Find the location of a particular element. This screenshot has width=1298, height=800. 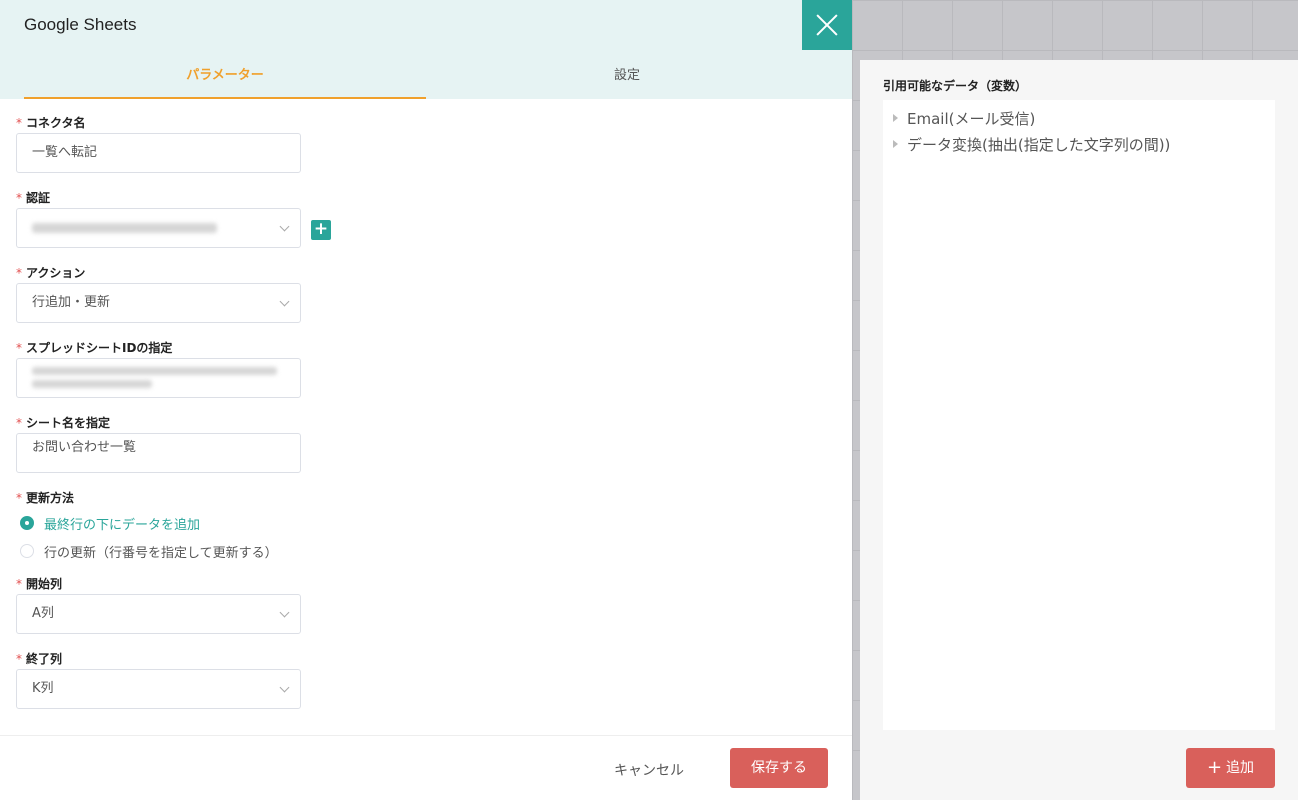

add-auth-button: + is located at coordinates (321, 230).